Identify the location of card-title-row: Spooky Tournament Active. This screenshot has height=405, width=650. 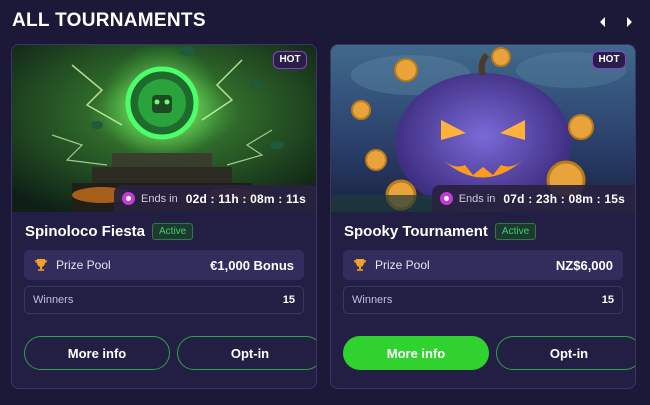
(440, 231).